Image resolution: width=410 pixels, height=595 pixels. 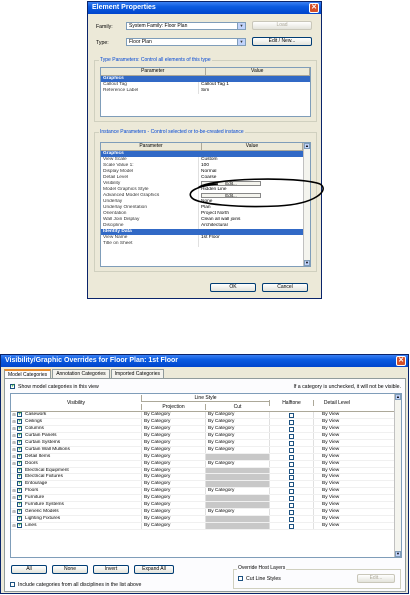 I want to click on invert-button: Invert, so click(x=111, y=569).